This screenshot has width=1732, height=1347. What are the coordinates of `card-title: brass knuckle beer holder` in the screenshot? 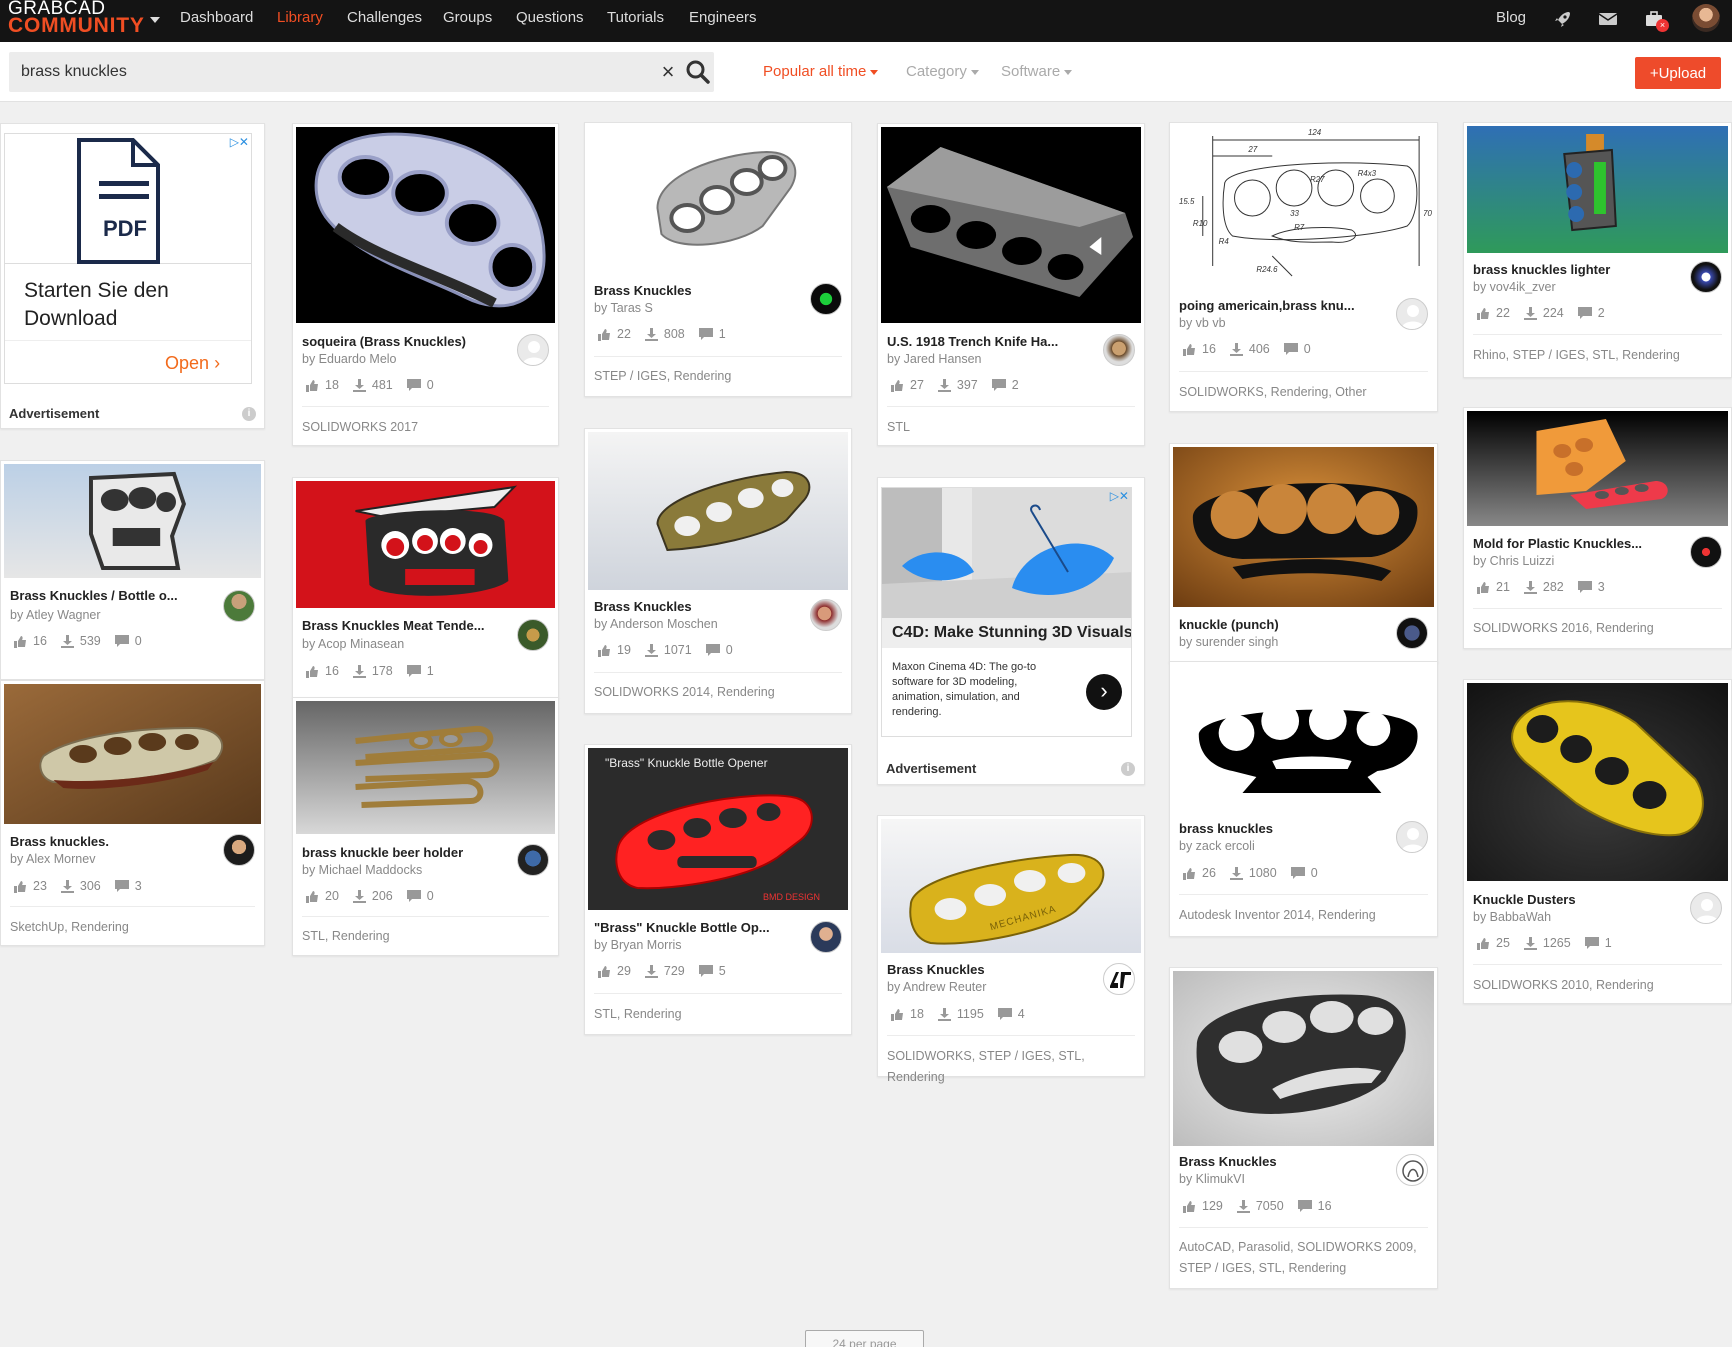 It's located at (405, 852).